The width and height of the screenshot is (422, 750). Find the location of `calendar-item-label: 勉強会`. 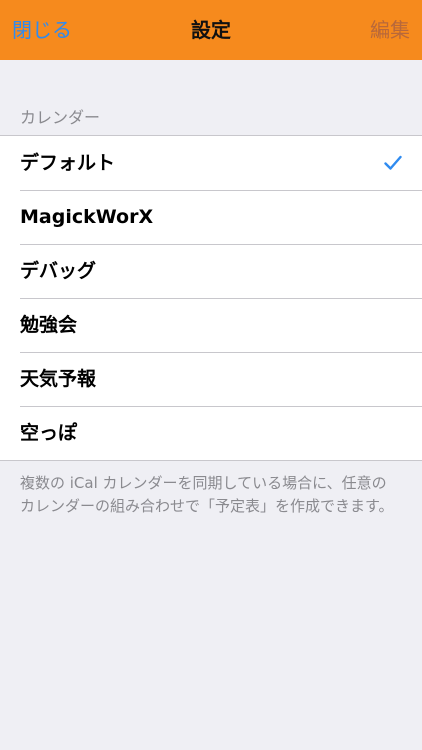

calendar-item-label: 勉強会 is located at coordinates (49, 325).